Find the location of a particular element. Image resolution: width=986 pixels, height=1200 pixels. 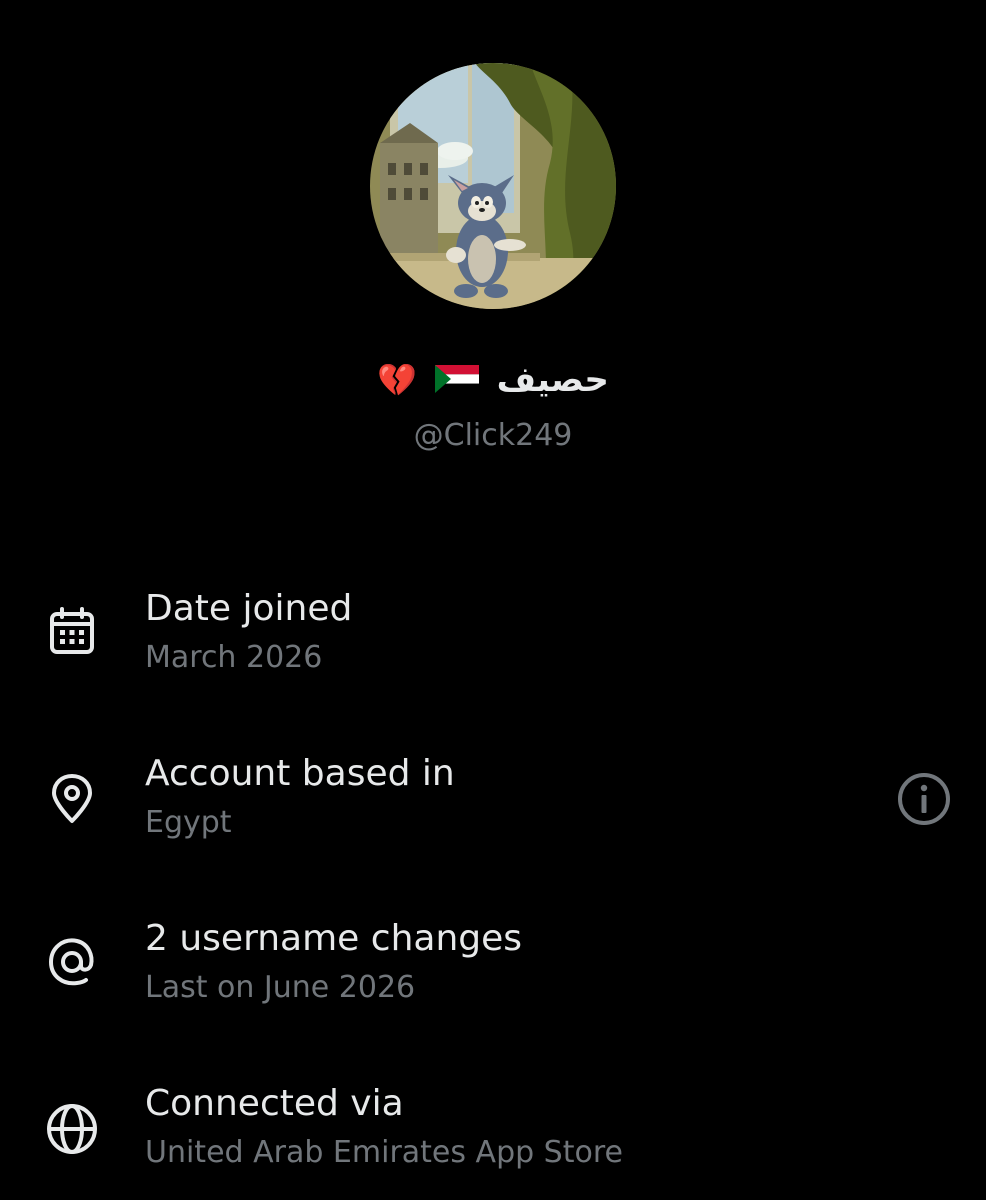

sudan-flag-icon is located at coordinates (456, 382).